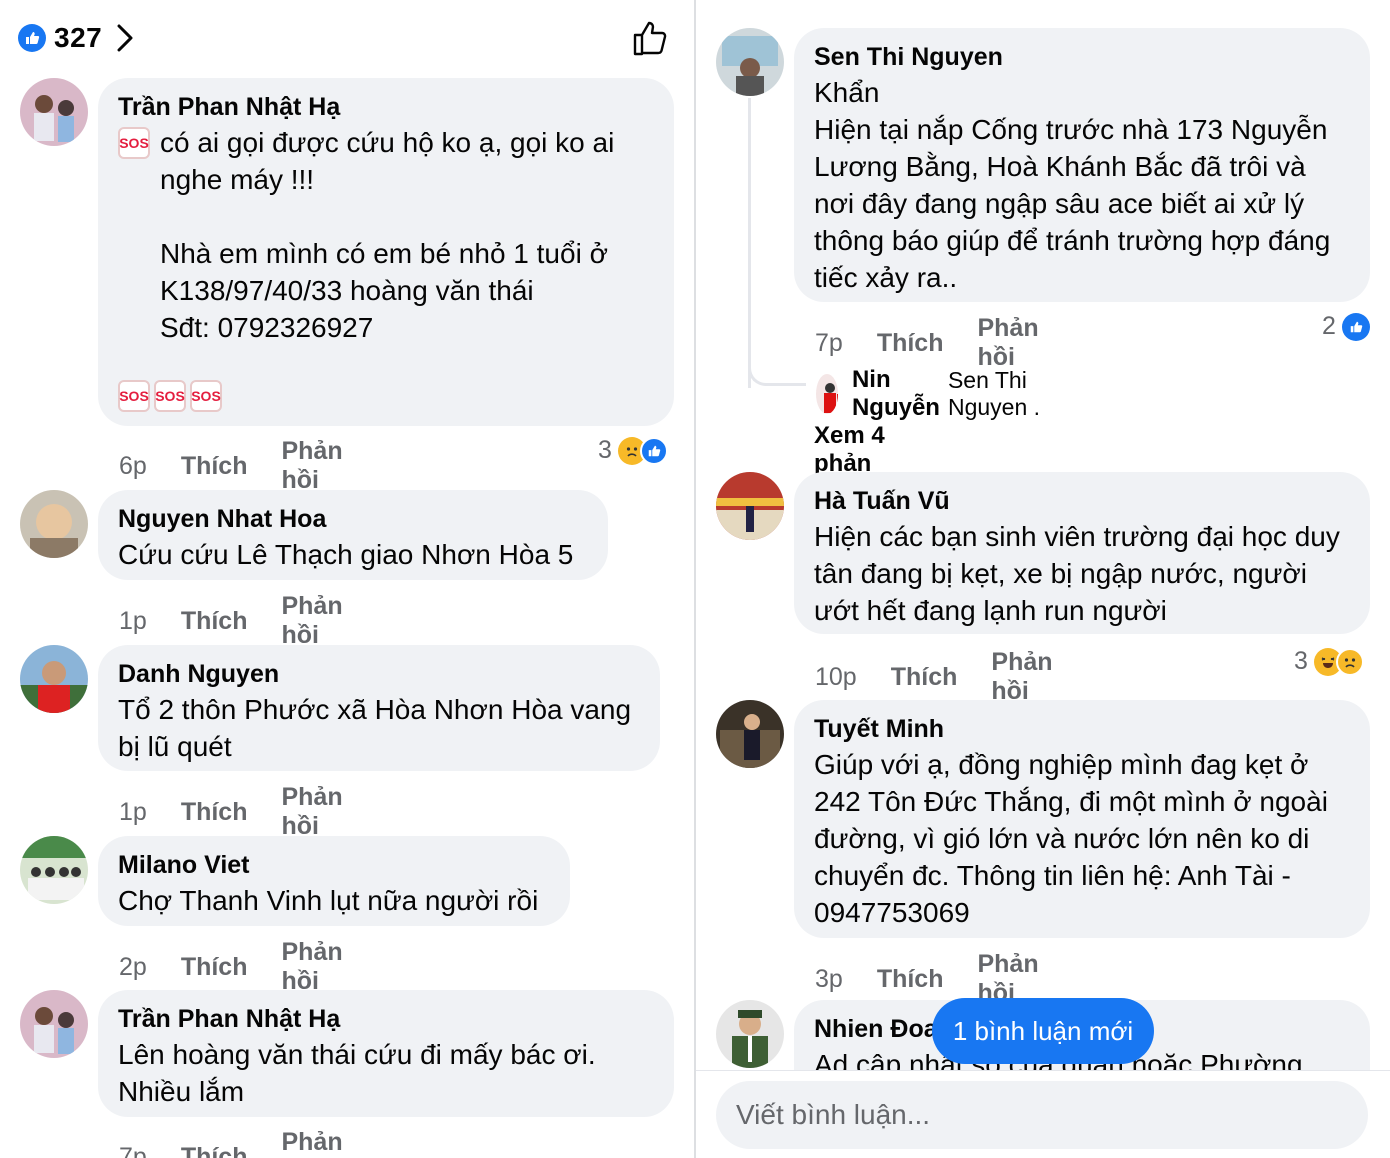  What do you see at coordinates (1349, 661) in the screenshot?
I see `sad-reaction-icon` at bounding box center [1349, 661].